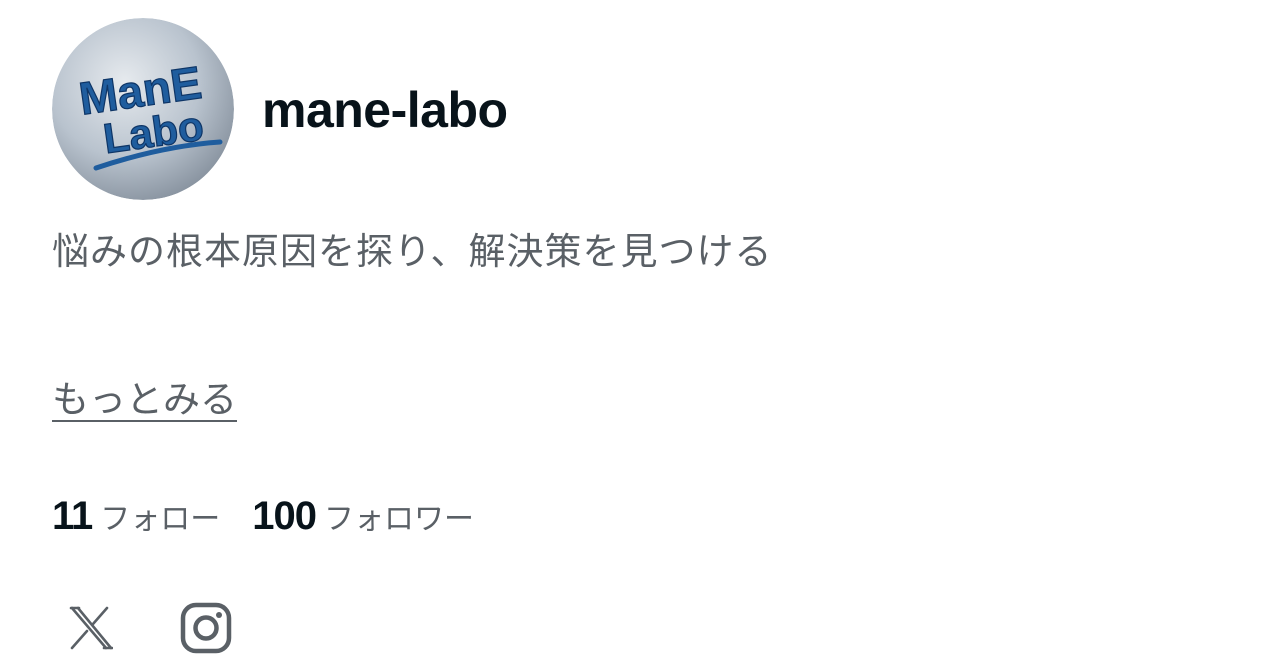 The width and height of the screenshot is (1280, 670). Describe the element at coordinates (144, 400) in the screenshot. I see `more-link: もっとみる` at that location.